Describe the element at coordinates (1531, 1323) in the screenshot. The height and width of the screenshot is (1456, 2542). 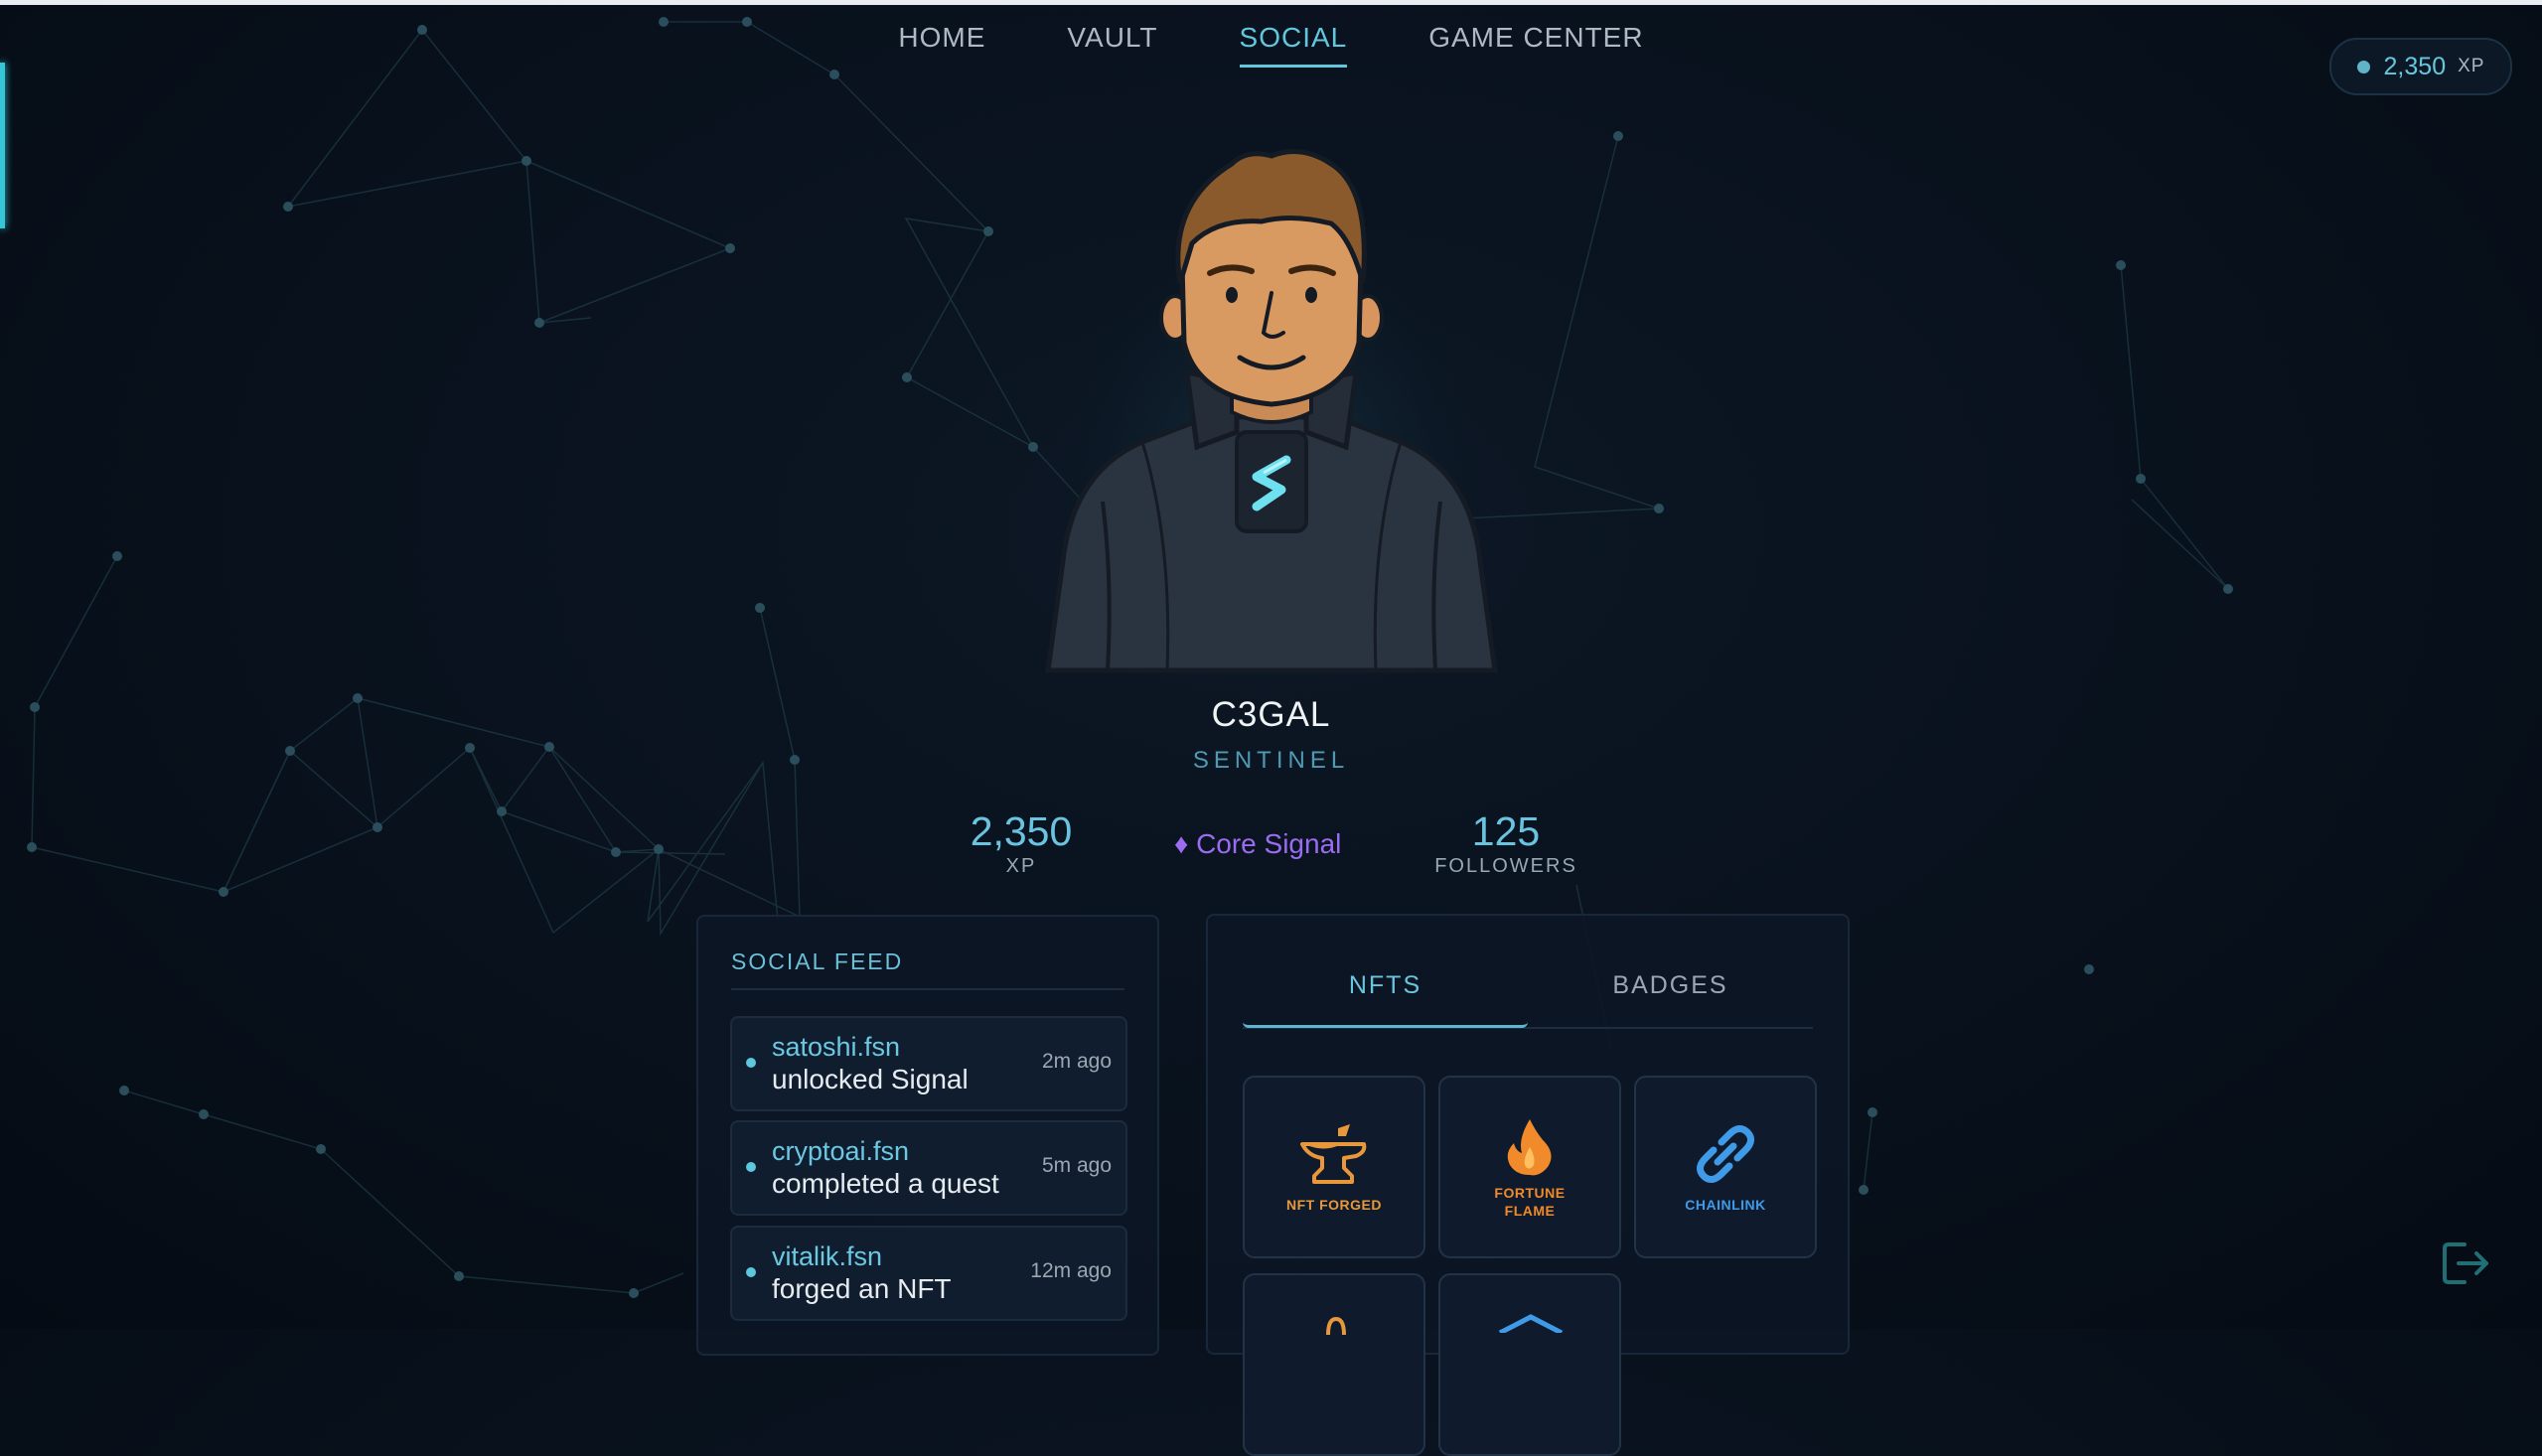
I see `diamond-icon` at that location.